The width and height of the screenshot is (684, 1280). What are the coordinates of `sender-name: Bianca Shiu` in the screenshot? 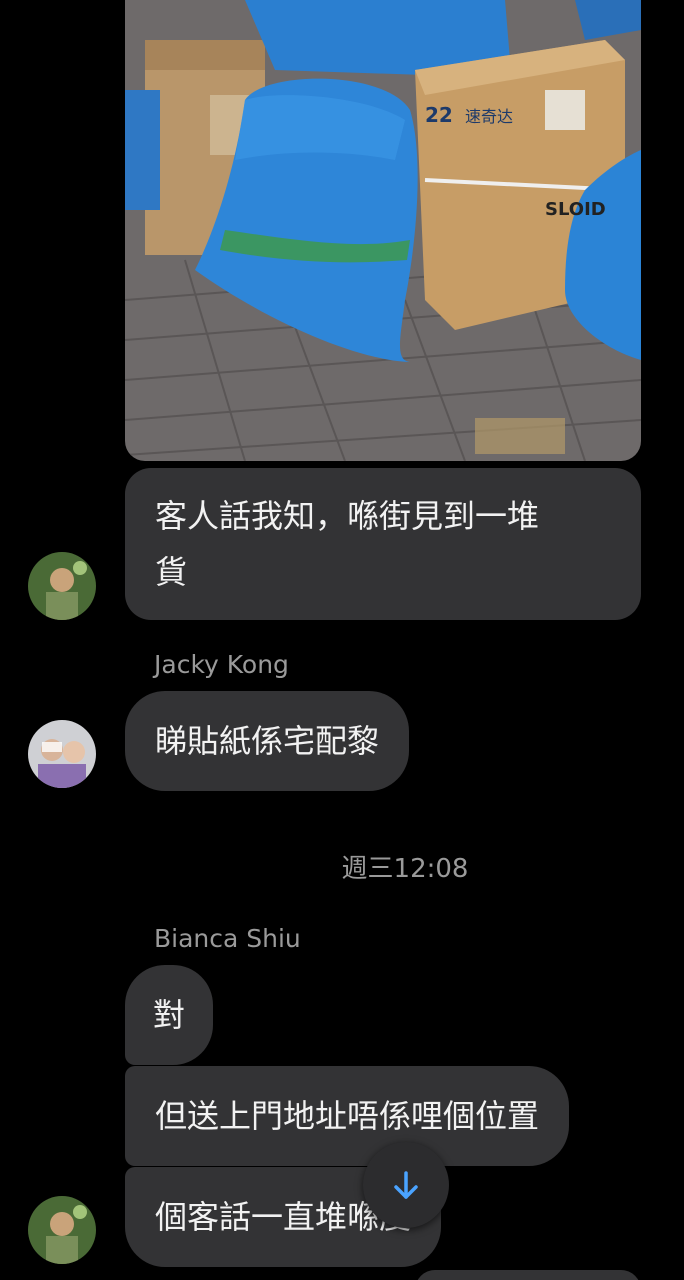 It's located at (227, 938).